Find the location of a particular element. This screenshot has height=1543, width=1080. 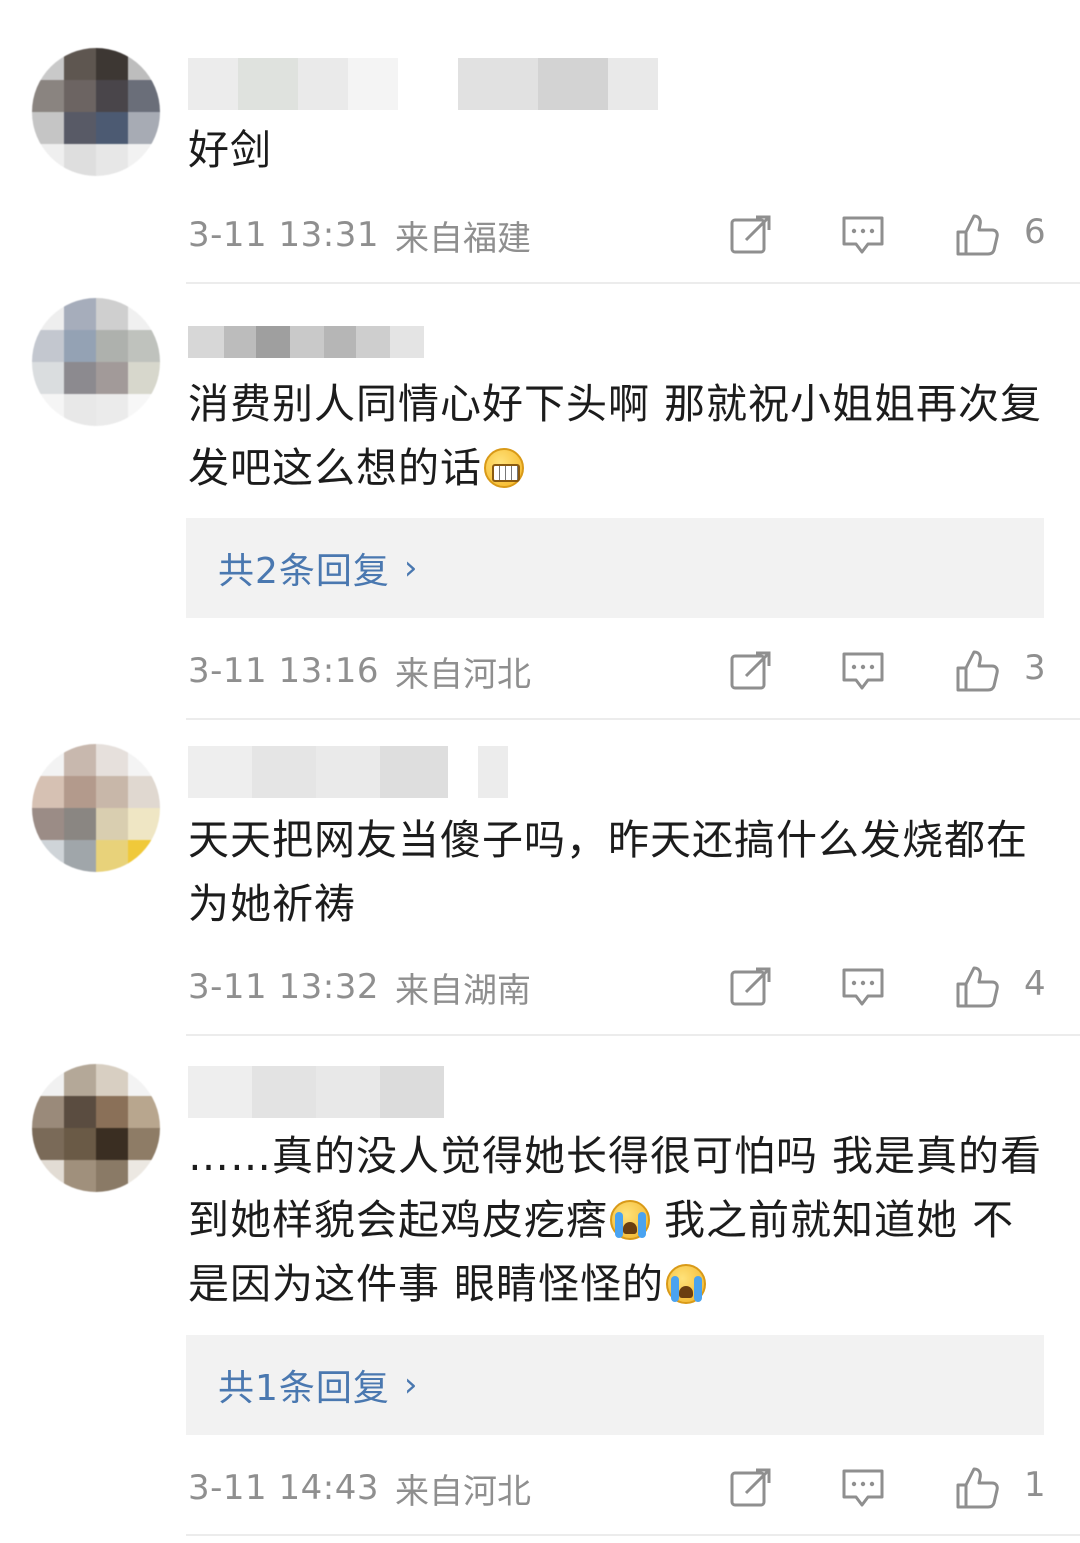

comment-text: 消费别人同情心好下头啊 那就祝小姐姐再次复发吧这么想的话 is located at coordinates (618, 436).